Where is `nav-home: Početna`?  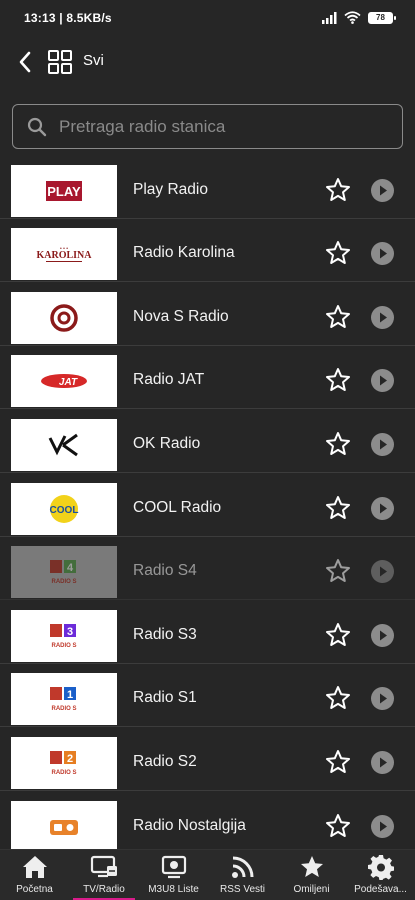 nav-home: Početna is located at coordinates (34, 875).